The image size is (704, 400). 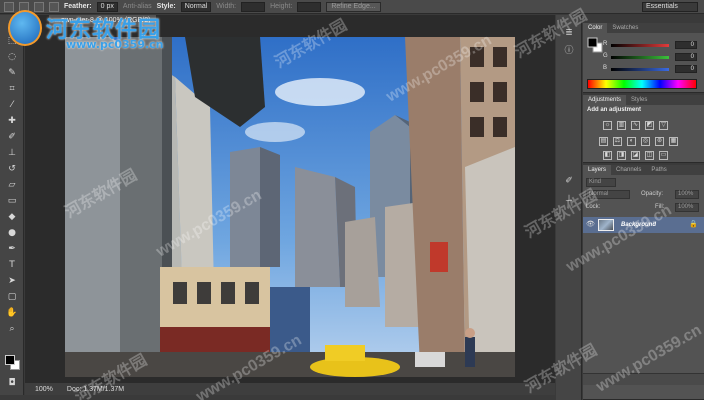 What do you see at coordinates (659, 141) in the screenshot?
I see `channel-mixer-icon: ⊛` at bounding box center [659, 141].